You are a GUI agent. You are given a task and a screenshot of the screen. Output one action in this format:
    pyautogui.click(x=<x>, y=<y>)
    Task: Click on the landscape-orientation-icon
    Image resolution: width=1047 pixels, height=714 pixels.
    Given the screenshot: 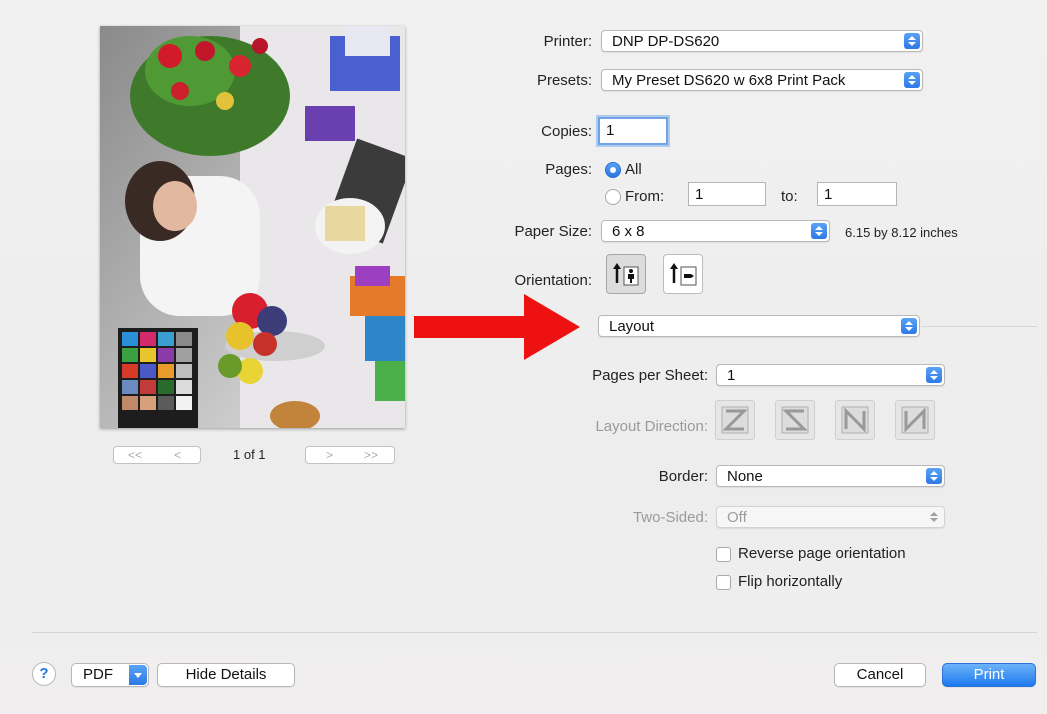 What is the action you would take?
    pyautogui.click(x=683, y=274)
    